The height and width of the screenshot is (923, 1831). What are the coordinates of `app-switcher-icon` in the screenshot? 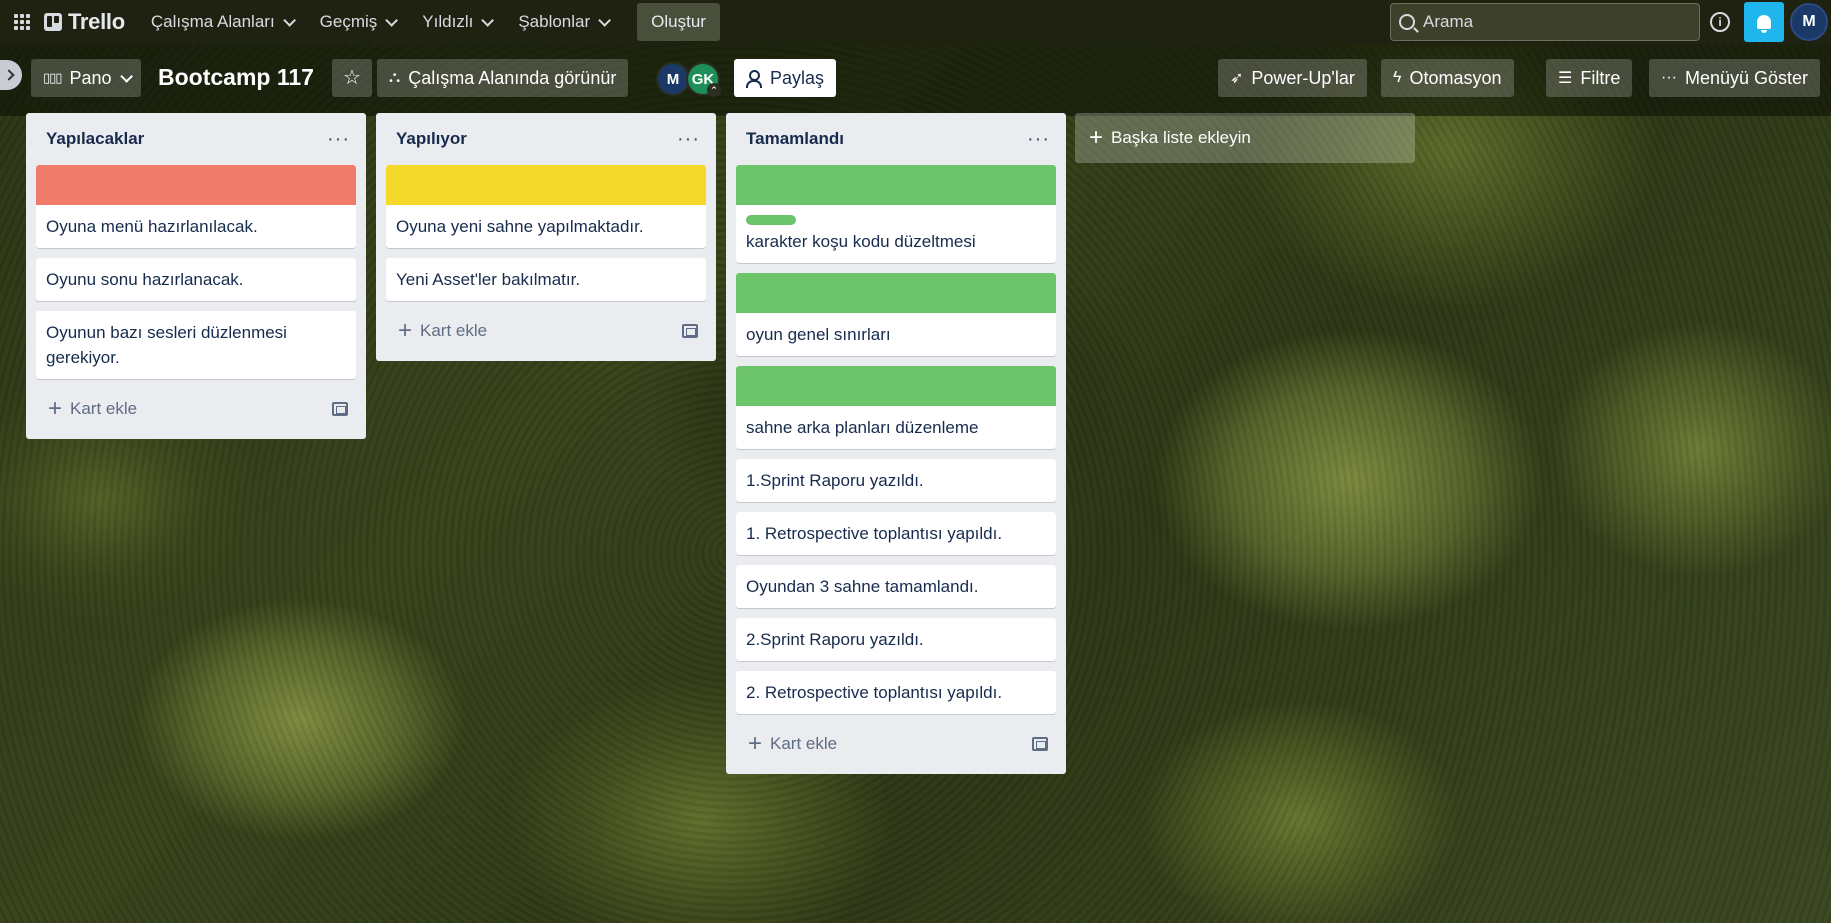 It's located at (22, 22).